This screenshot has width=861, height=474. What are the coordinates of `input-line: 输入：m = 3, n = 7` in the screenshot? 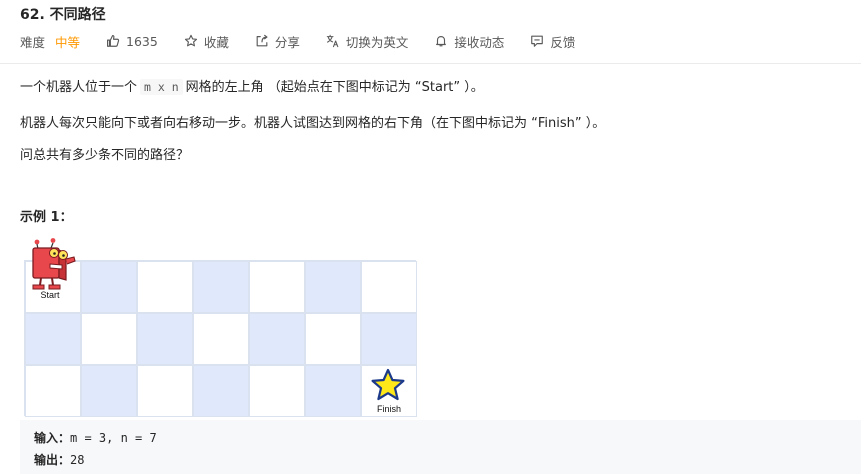 It's located at (95, 437).